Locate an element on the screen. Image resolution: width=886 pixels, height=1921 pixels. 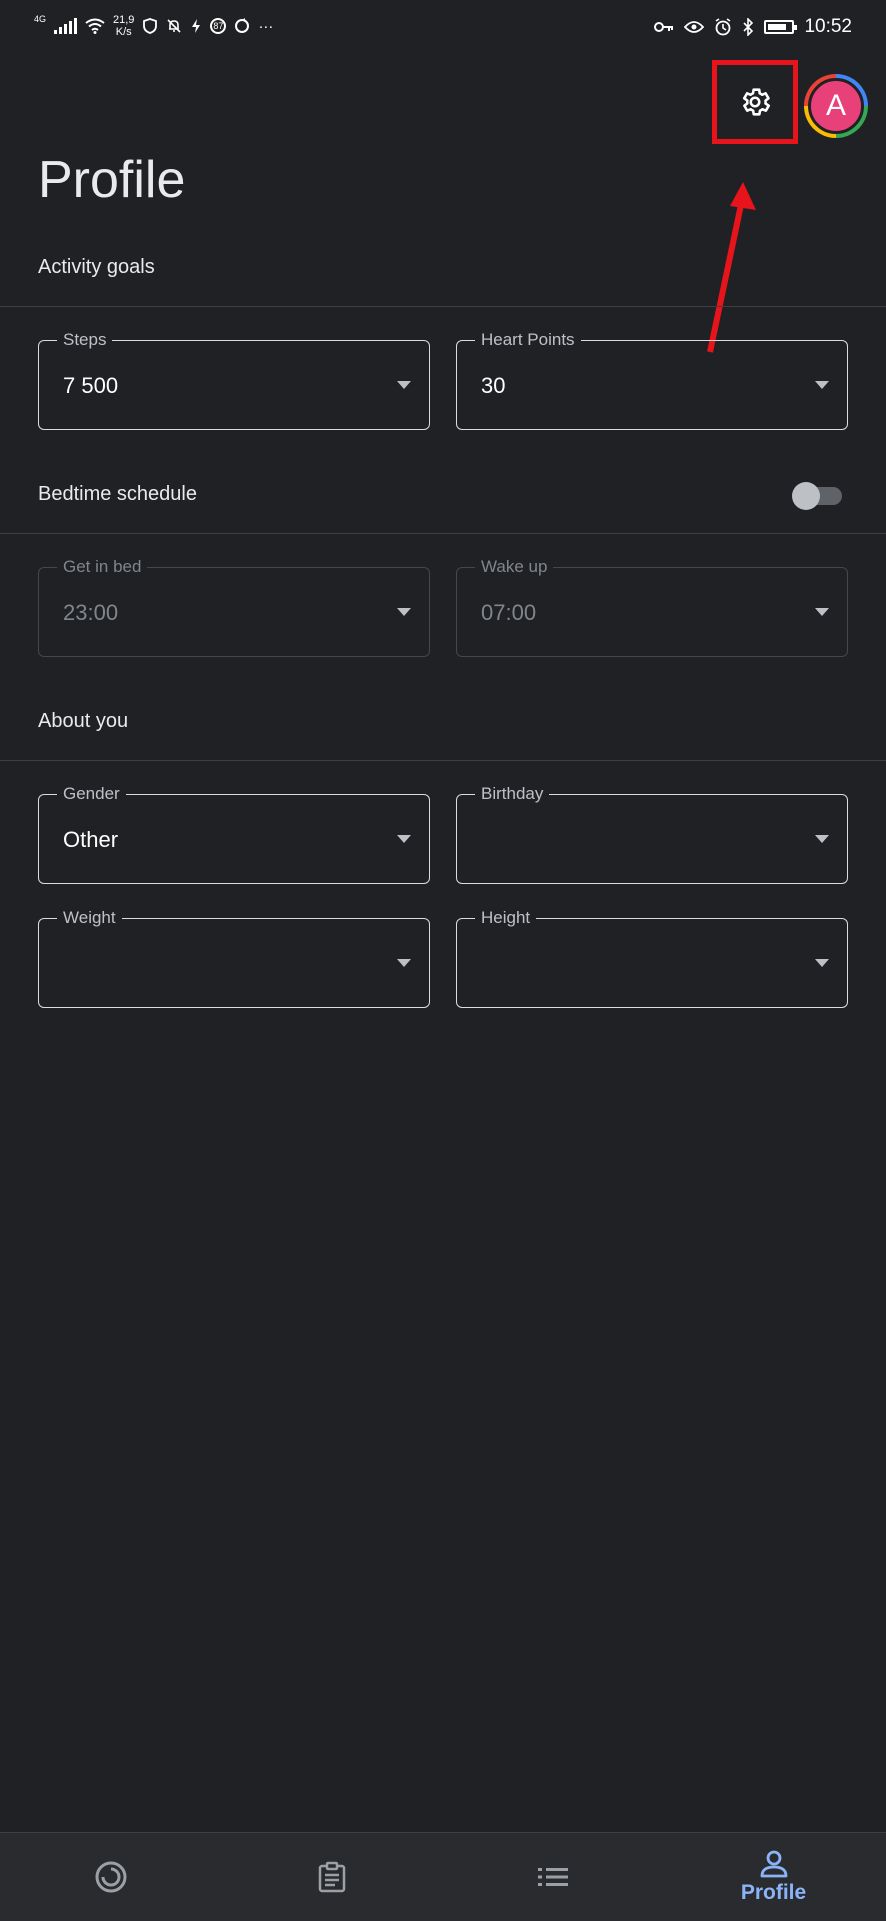
weight-dropdown: Weight is located at coordinates (234, 958).